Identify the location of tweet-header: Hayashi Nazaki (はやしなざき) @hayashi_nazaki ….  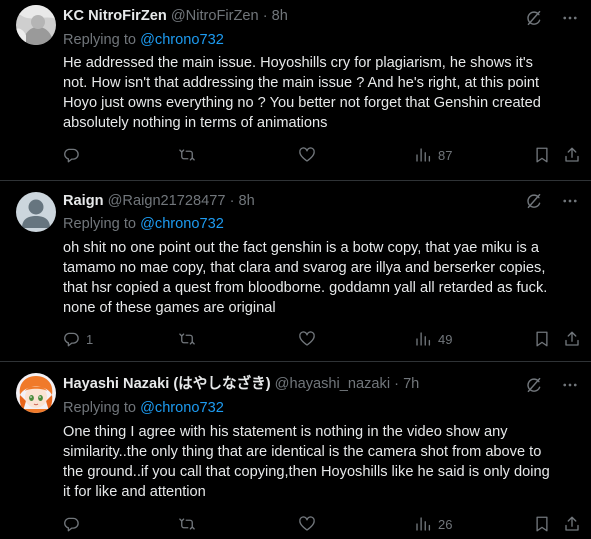
(297, 384).